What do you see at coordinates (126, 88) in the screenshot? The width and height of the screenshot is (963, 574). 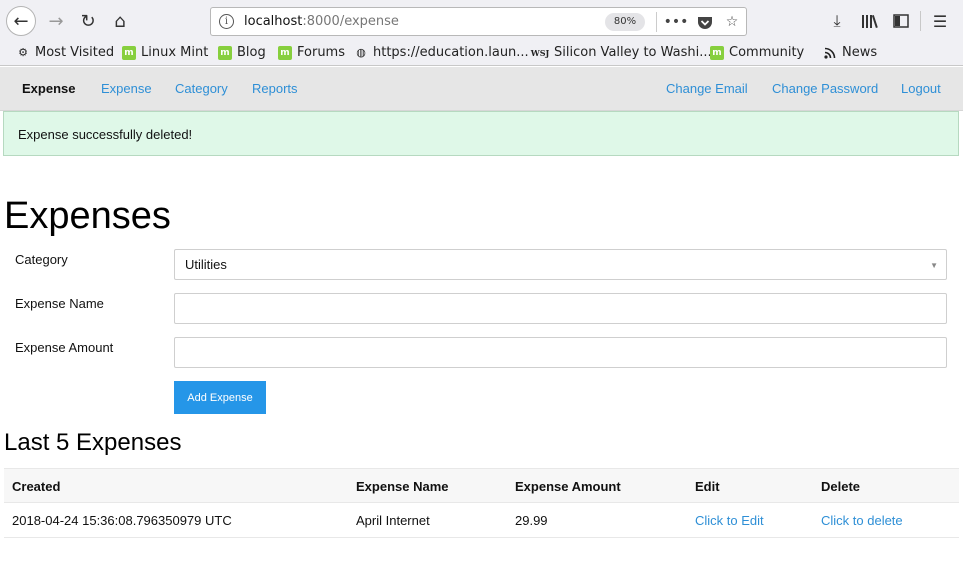 I see `nav-link-expense: Expense` at bounding box center [126, 88].